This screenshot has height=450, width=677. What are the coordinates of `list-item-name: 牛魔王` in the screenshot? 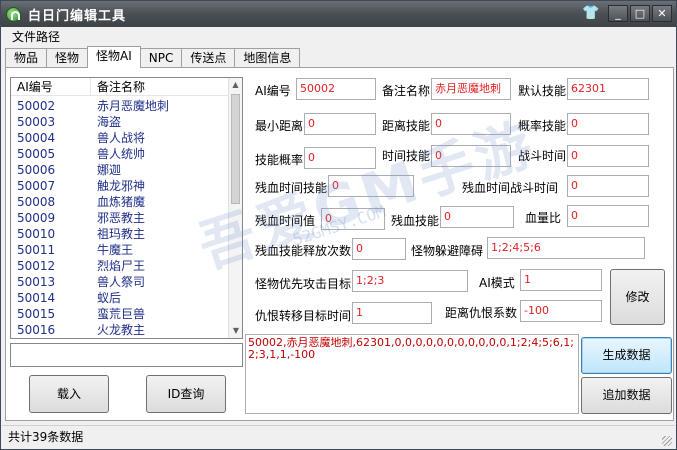 It's located at (115, 250).